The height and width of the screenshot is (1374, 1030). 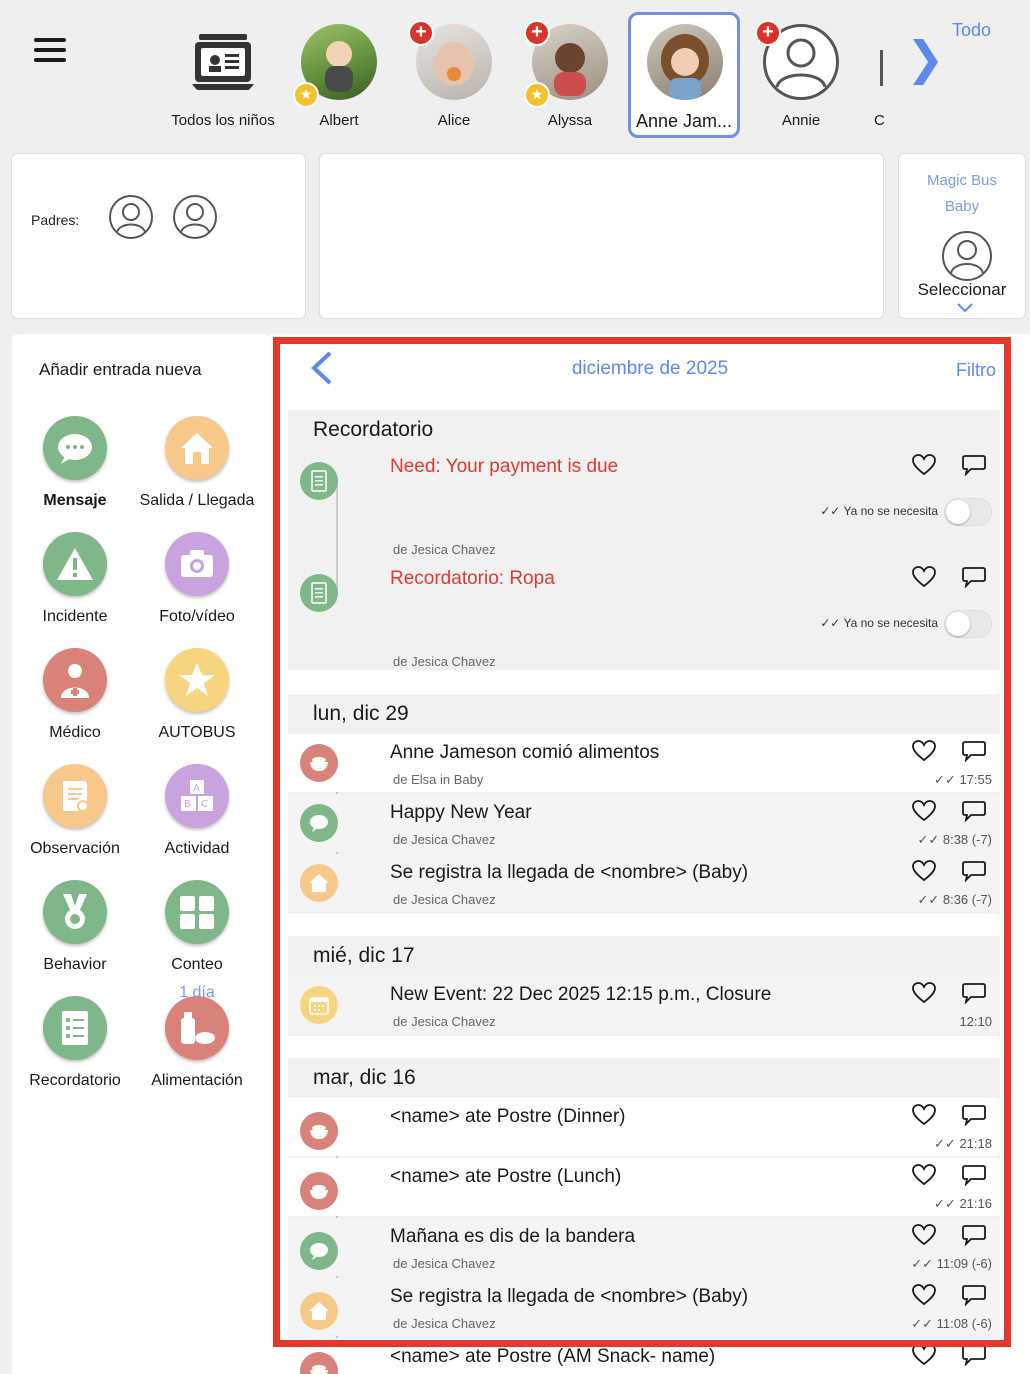 I want to click on chevron-down-icon, so click(x=965, y=309).